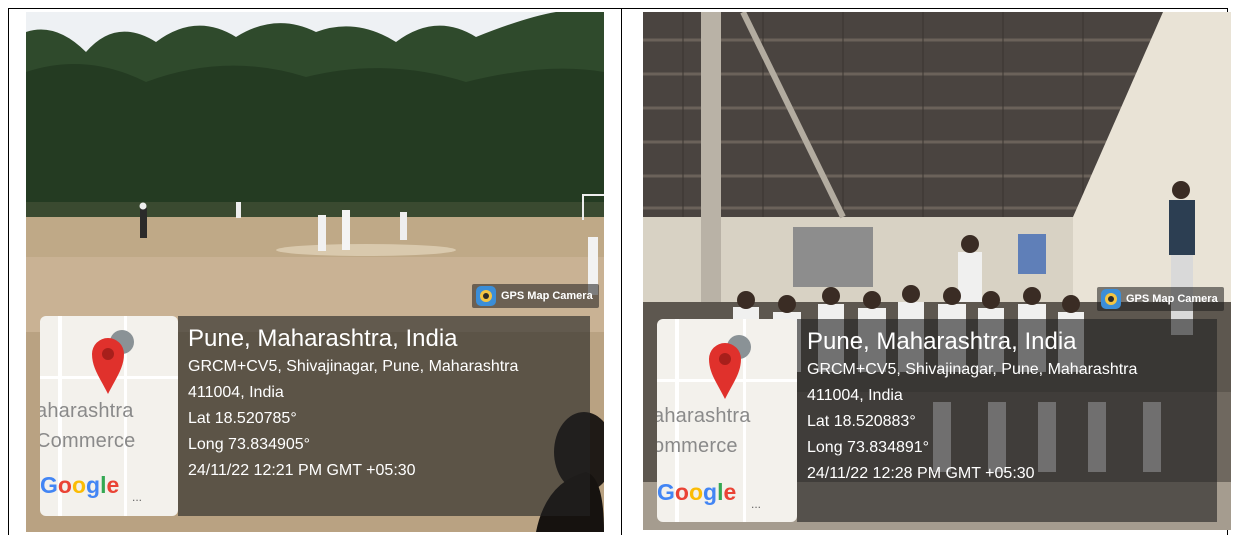 The width and height of the screenshot is (1236, 535). Describe the element at coordinates (242, 418) in the screenshot. I see `latitude: Lat 18.520785°` at that location.